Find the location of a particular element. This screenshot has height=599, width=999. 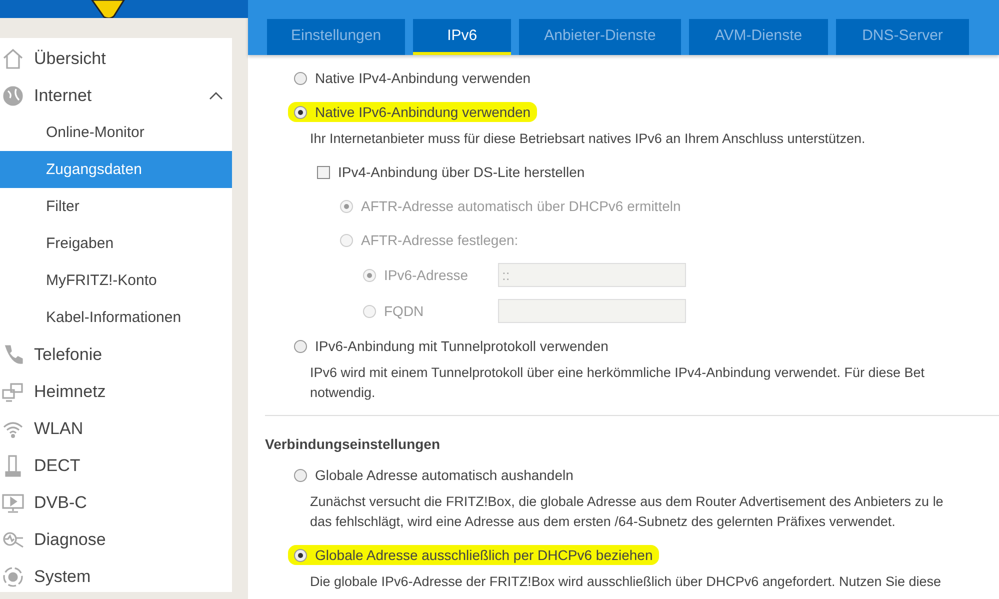

menu-label: DECT is located at coordinates (57, 466).